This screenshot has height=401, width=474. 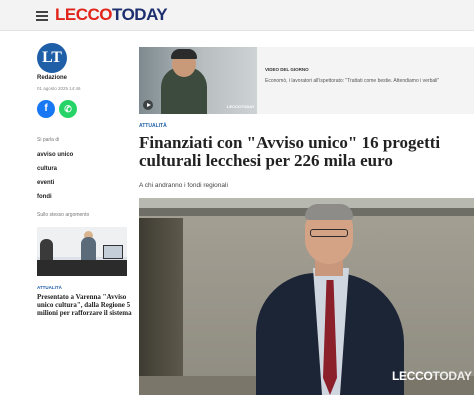 I want to click on author-avatar: LT, so click(x=52, y=58).